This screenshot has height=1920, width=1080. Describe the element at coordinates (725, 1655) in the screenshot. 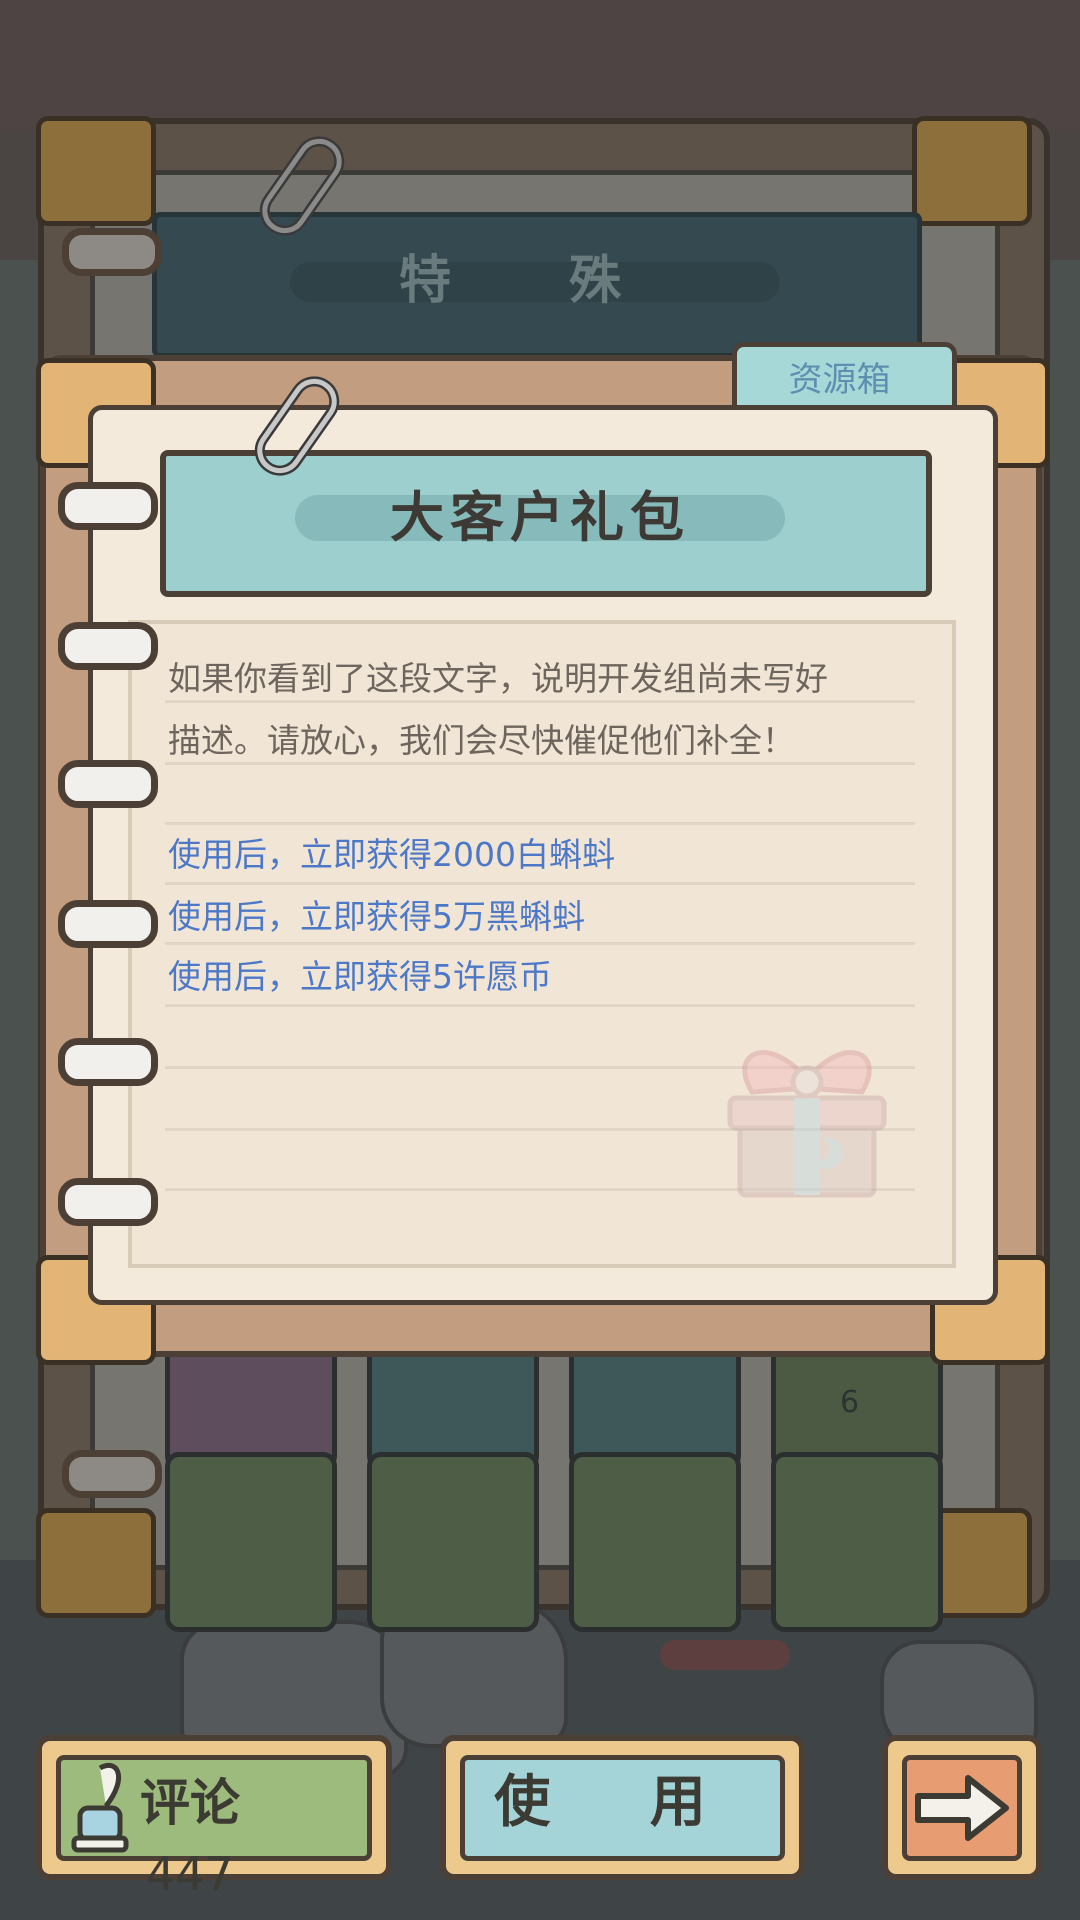

I see `background-puddle` at that location.